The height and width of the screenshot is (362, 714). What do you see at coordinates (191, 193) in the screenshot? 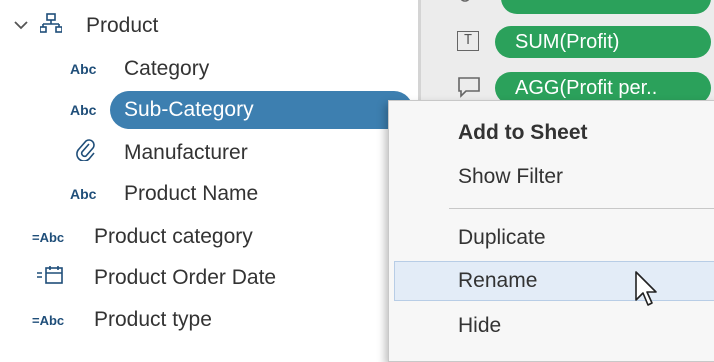
I see `field-label: Product Name` at bounding box center [191, 193].